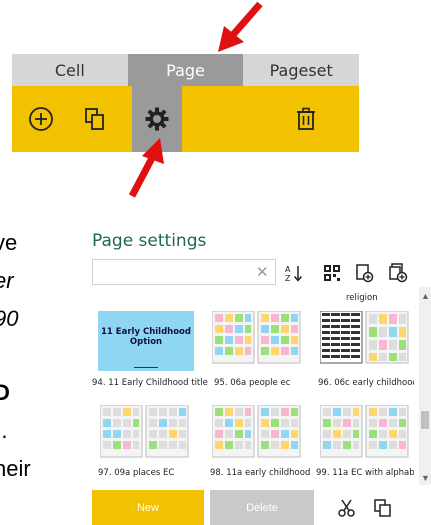 This screenshot has height=525, width=431. I want to click on tab-bar: Cell Page Pageset, so click(185, 70).